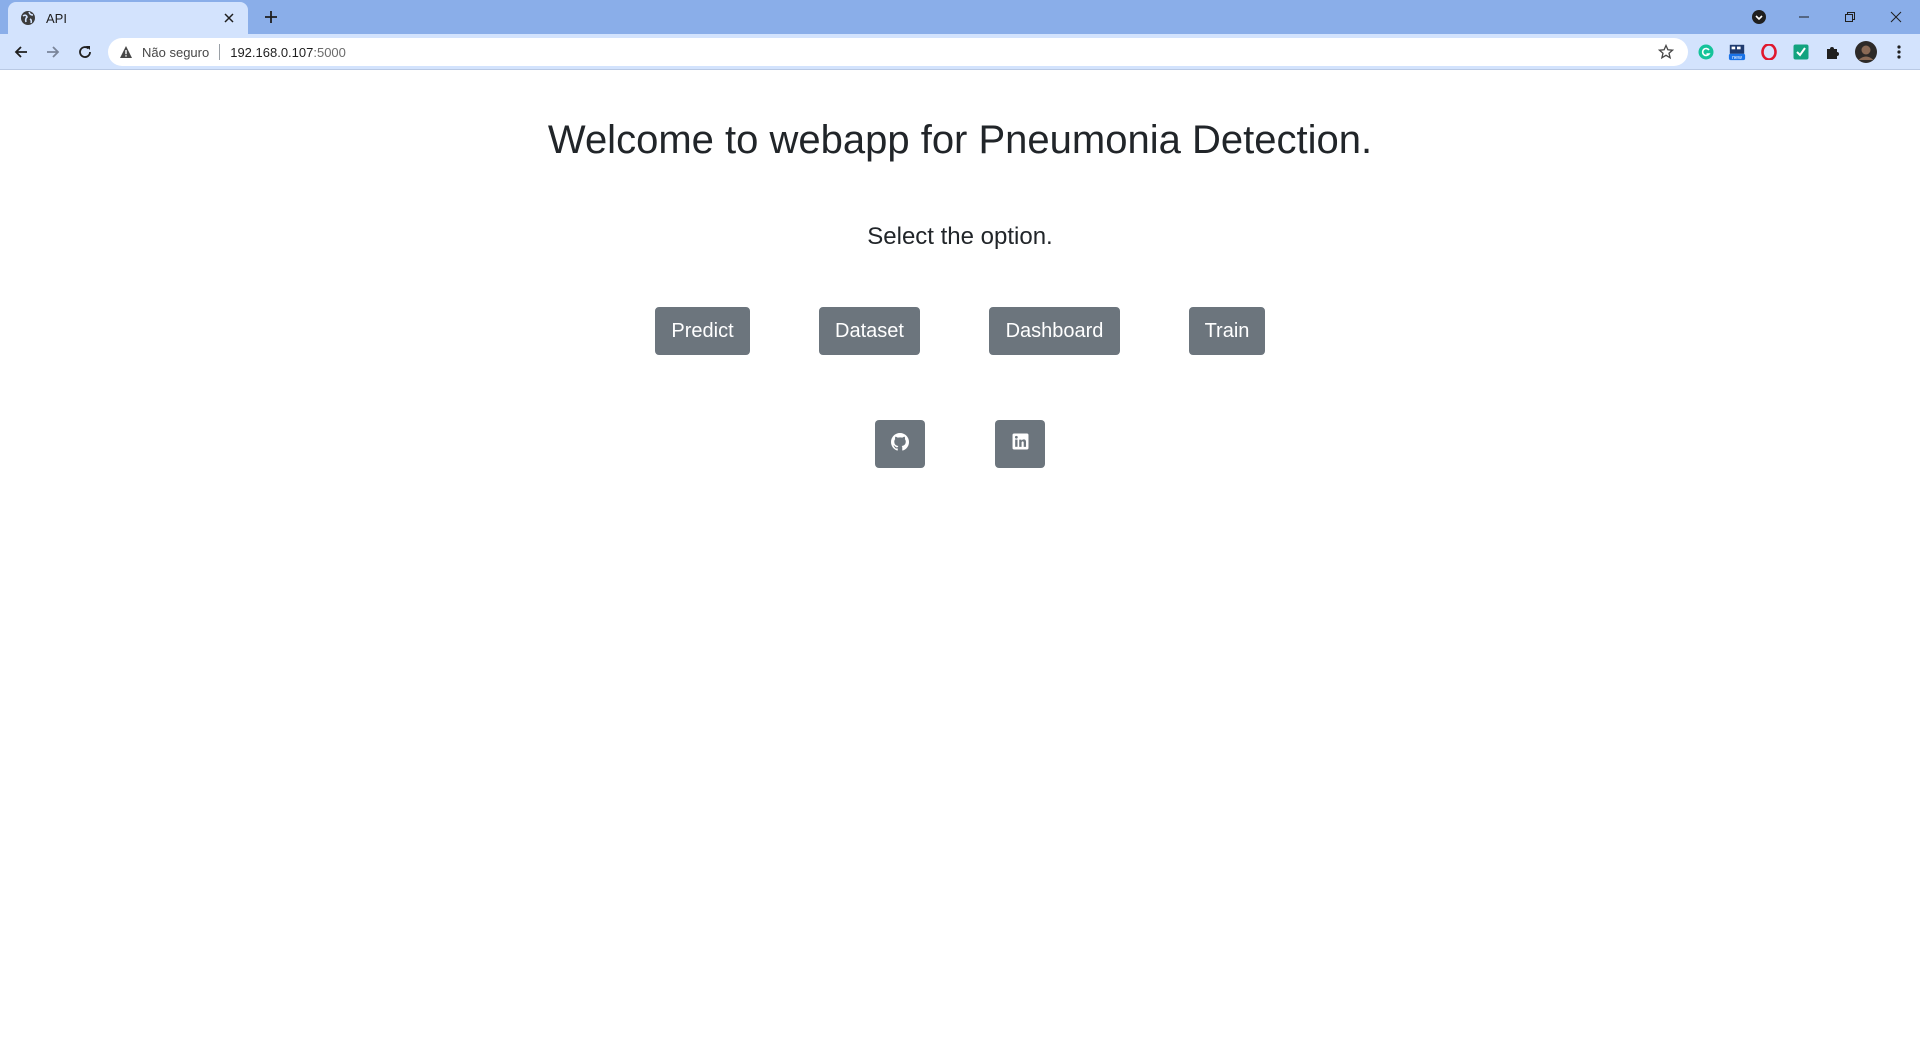 The image size is (1920, 1040). I want to click on new-tab-icon, so click(271, 17).